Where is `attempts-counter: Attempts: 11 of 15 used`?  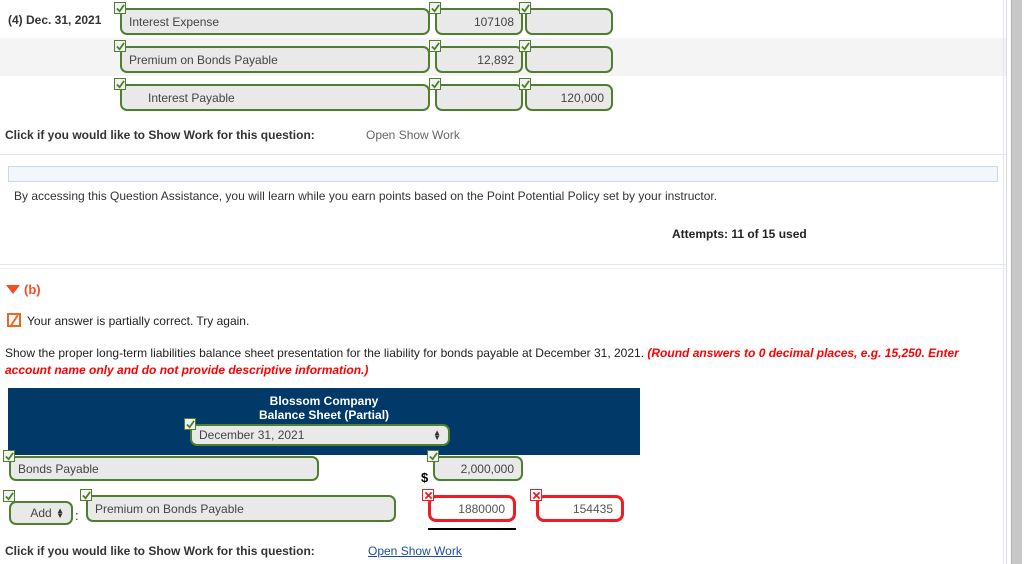 attempts-counter: Attempts: 11 of 15 used is located at coordinates (739, 234).